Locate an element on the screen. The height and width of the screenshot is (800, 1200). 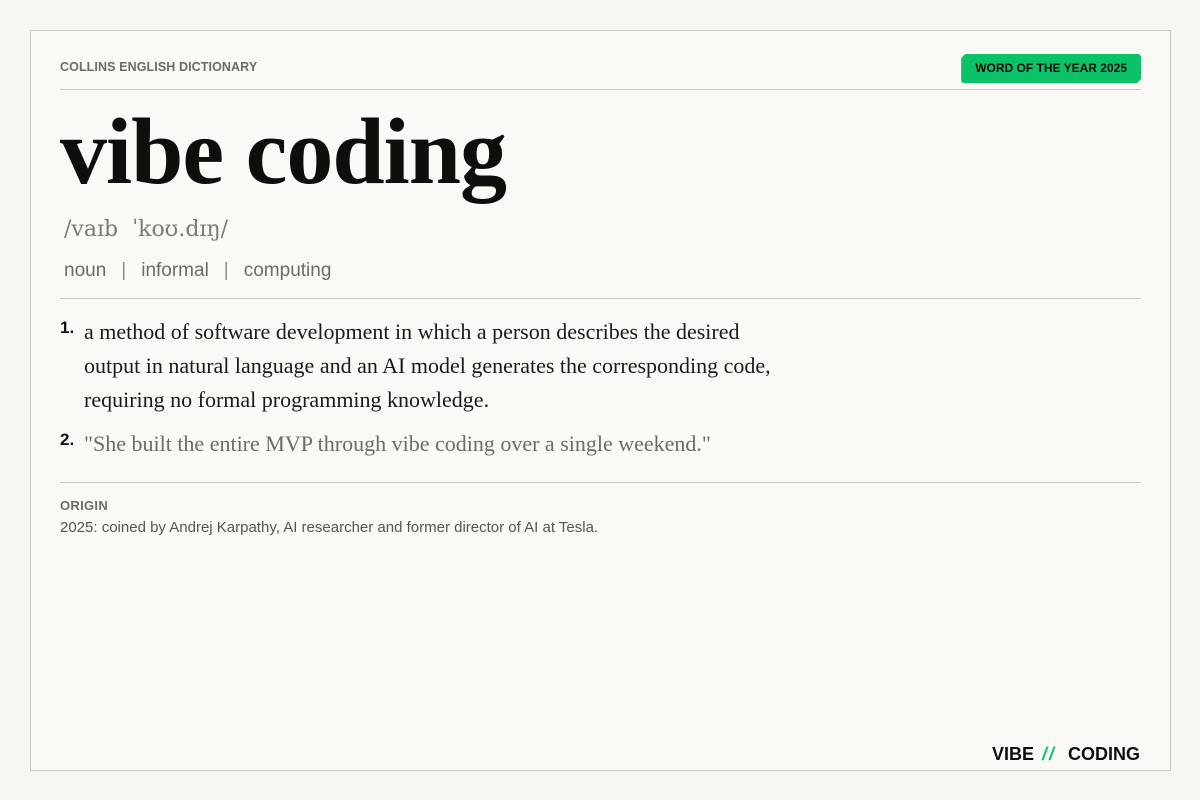
sense-number: 2. is located at coordinates (67, 439).